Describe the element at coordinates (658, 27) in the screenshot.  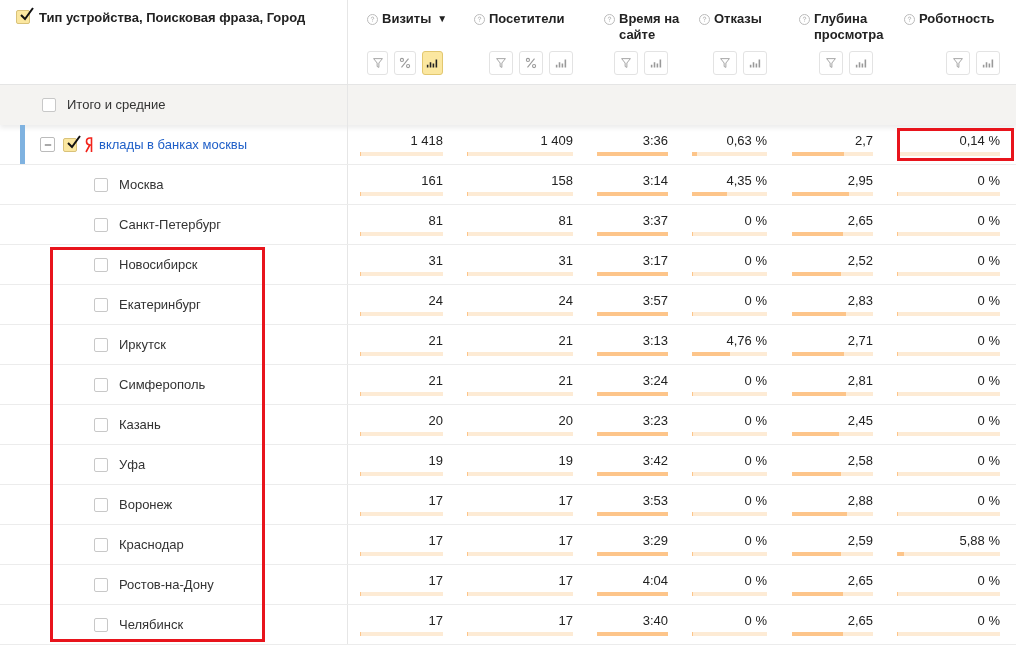
I see `column-header: Время на сайте` at that location.